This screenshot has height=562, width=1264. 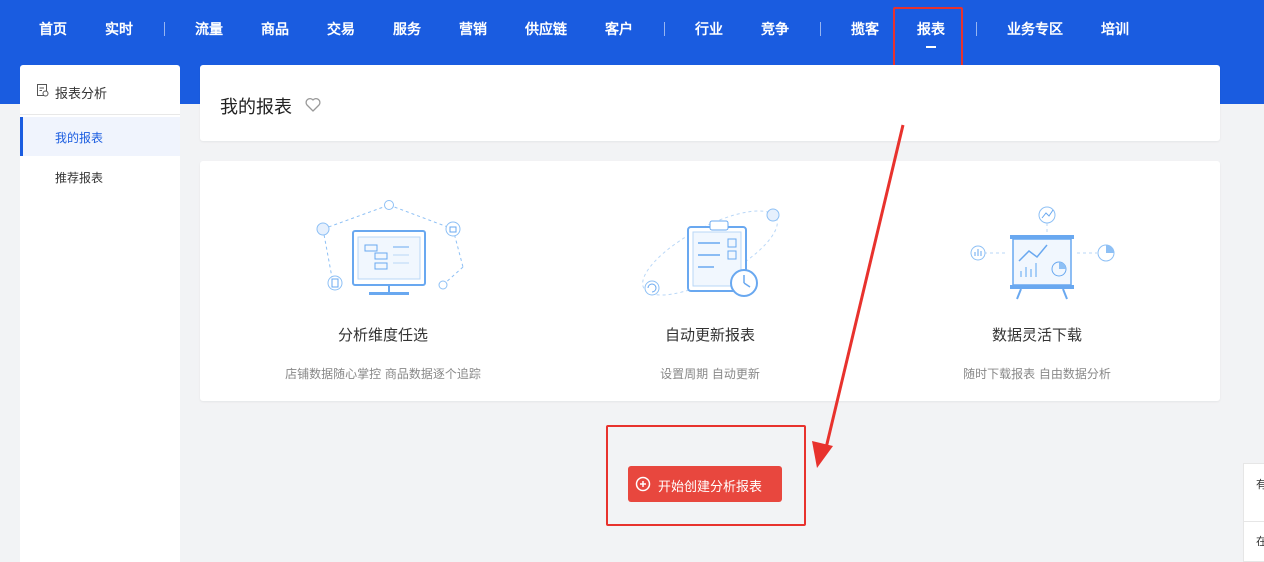 What do you see at coordinates (710, 103) in the screenshot?
I see `page-title-card: 我的报表` at bounding box center [710, 103].